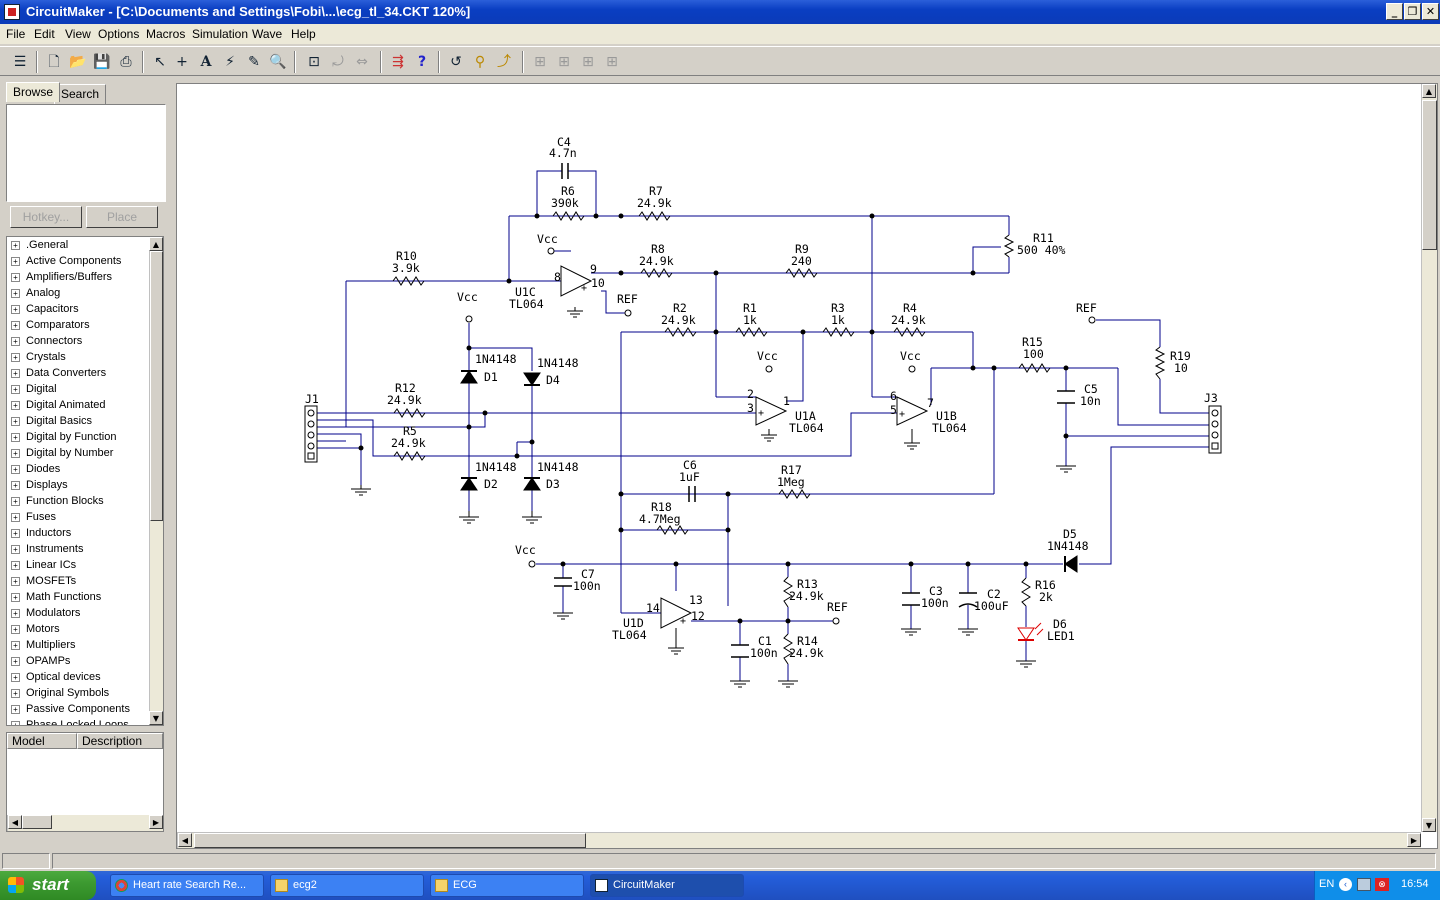 The width and height of the screenshot is (1440, 900). Describe the element at coordinates (35, 295) in the screenshot. I see `library-item: + Analog` at that location.